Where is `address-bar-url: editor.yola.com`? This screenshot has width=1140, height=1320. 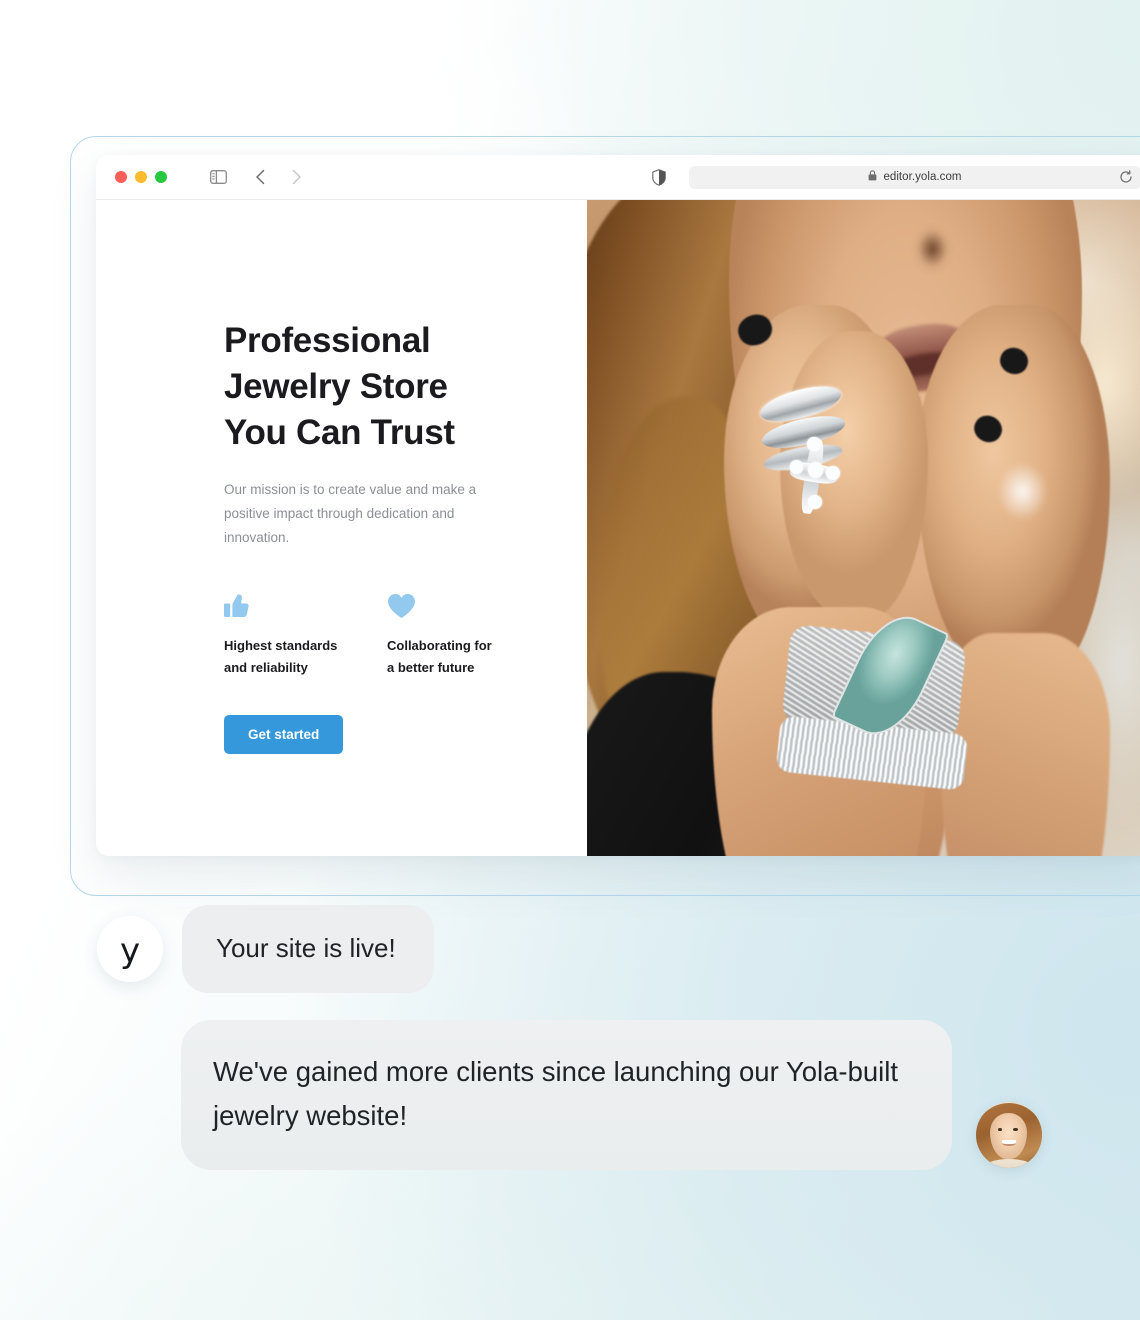
address-bar-url: editor.yola.com is located at coordinates (922, 177).